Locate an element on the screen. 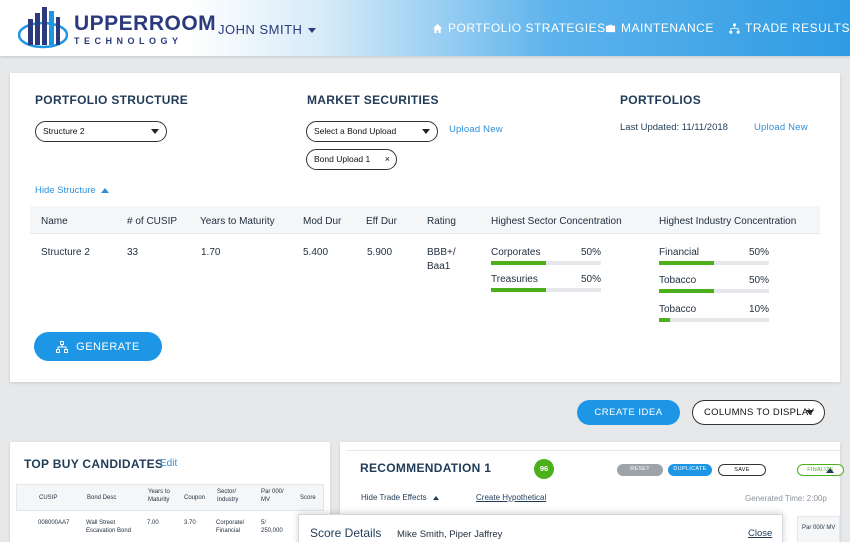 This screenshot has width=850, height=542. save-button: SAVE is located at coordinates (742, 470).